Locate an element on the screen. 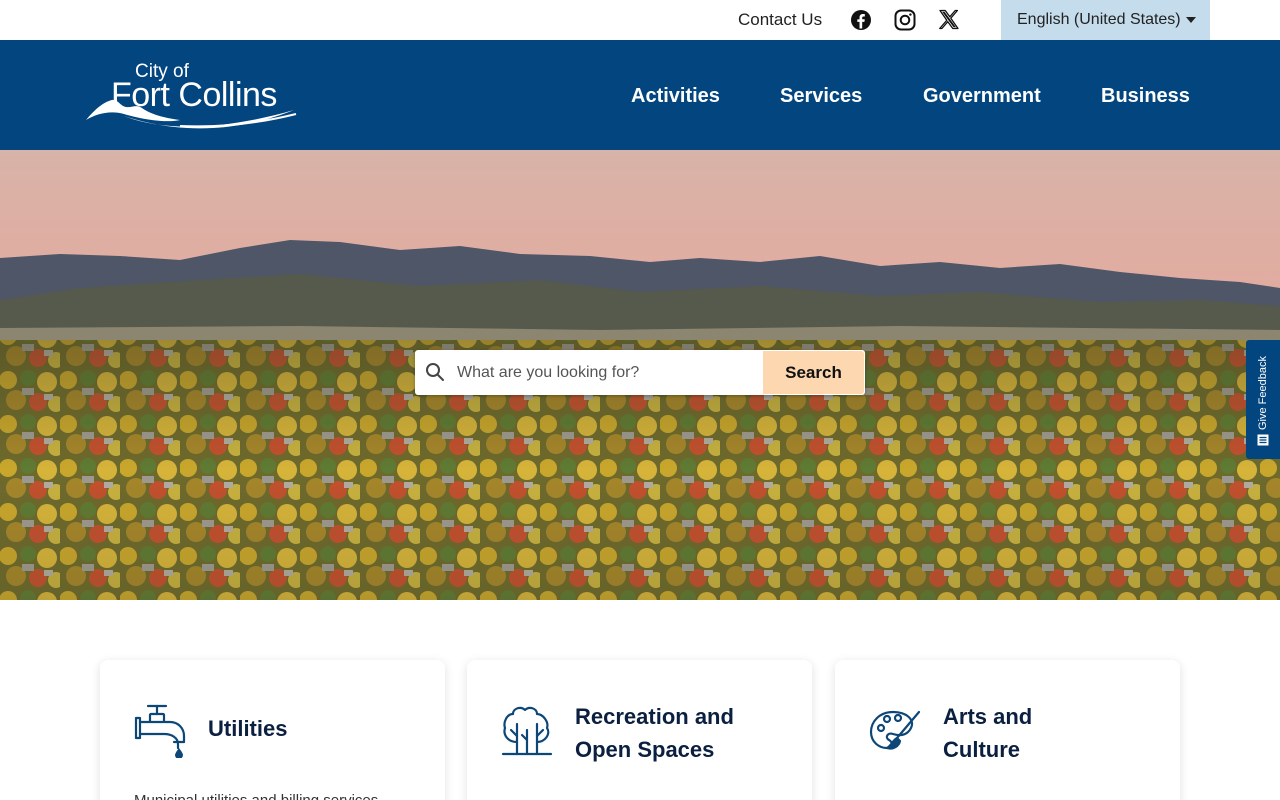 The image size is (1280, 800). card-arts: Arts and Culture is located at coordinates (1007, 730).